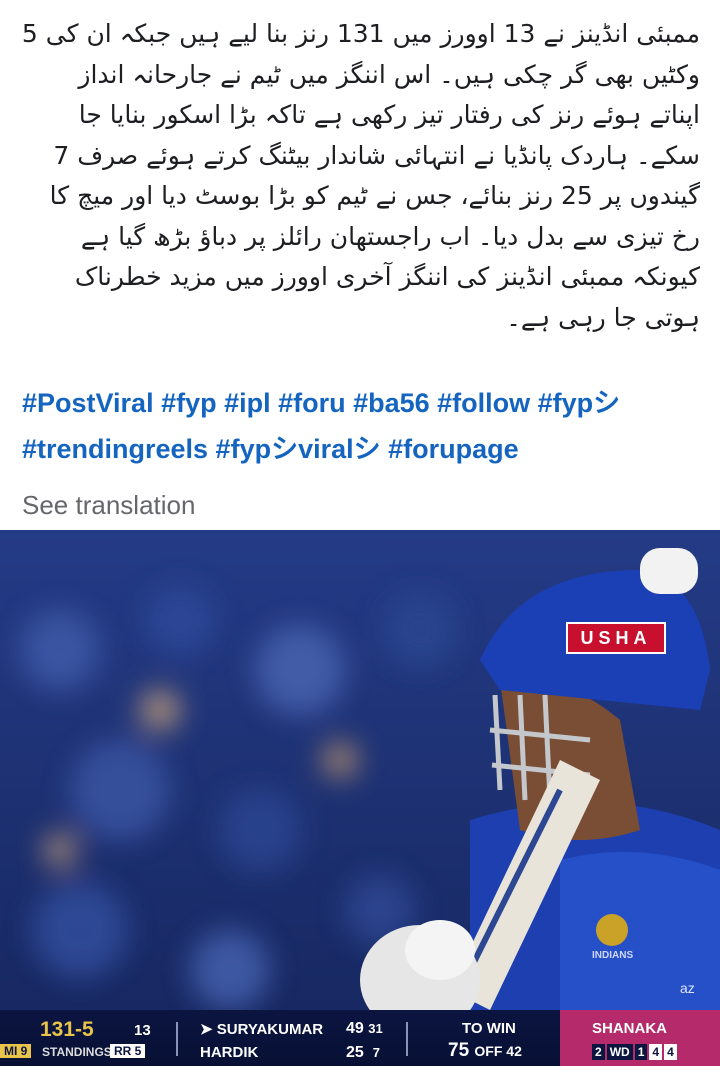 The image size is (720, 1066). Describe the element at coordinates (670, 1052) in the screenshot. I see `ball-5: 4` at that location.